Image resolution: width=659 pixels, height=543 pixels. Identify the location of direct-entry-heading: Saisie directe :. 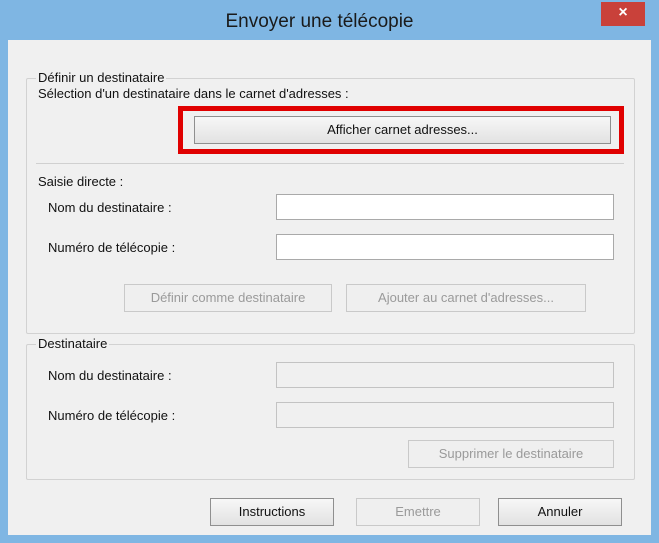
(81, 181).